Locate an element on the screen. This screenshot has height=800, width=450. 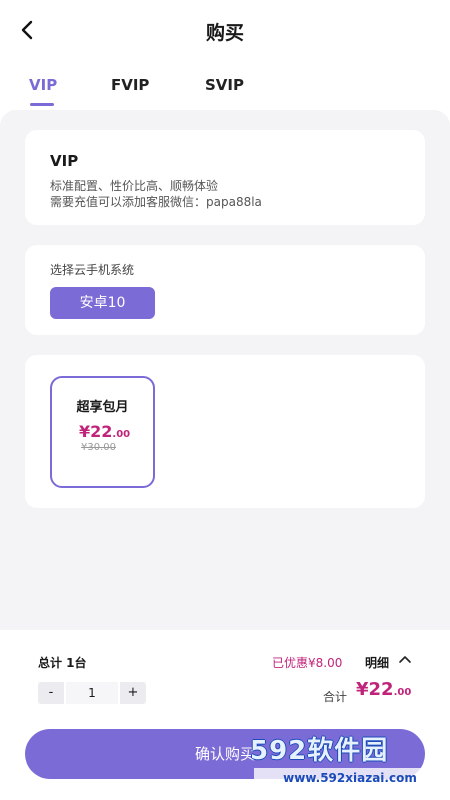
watermark-logo: 592软件园 is located at coordinates (319, 751).